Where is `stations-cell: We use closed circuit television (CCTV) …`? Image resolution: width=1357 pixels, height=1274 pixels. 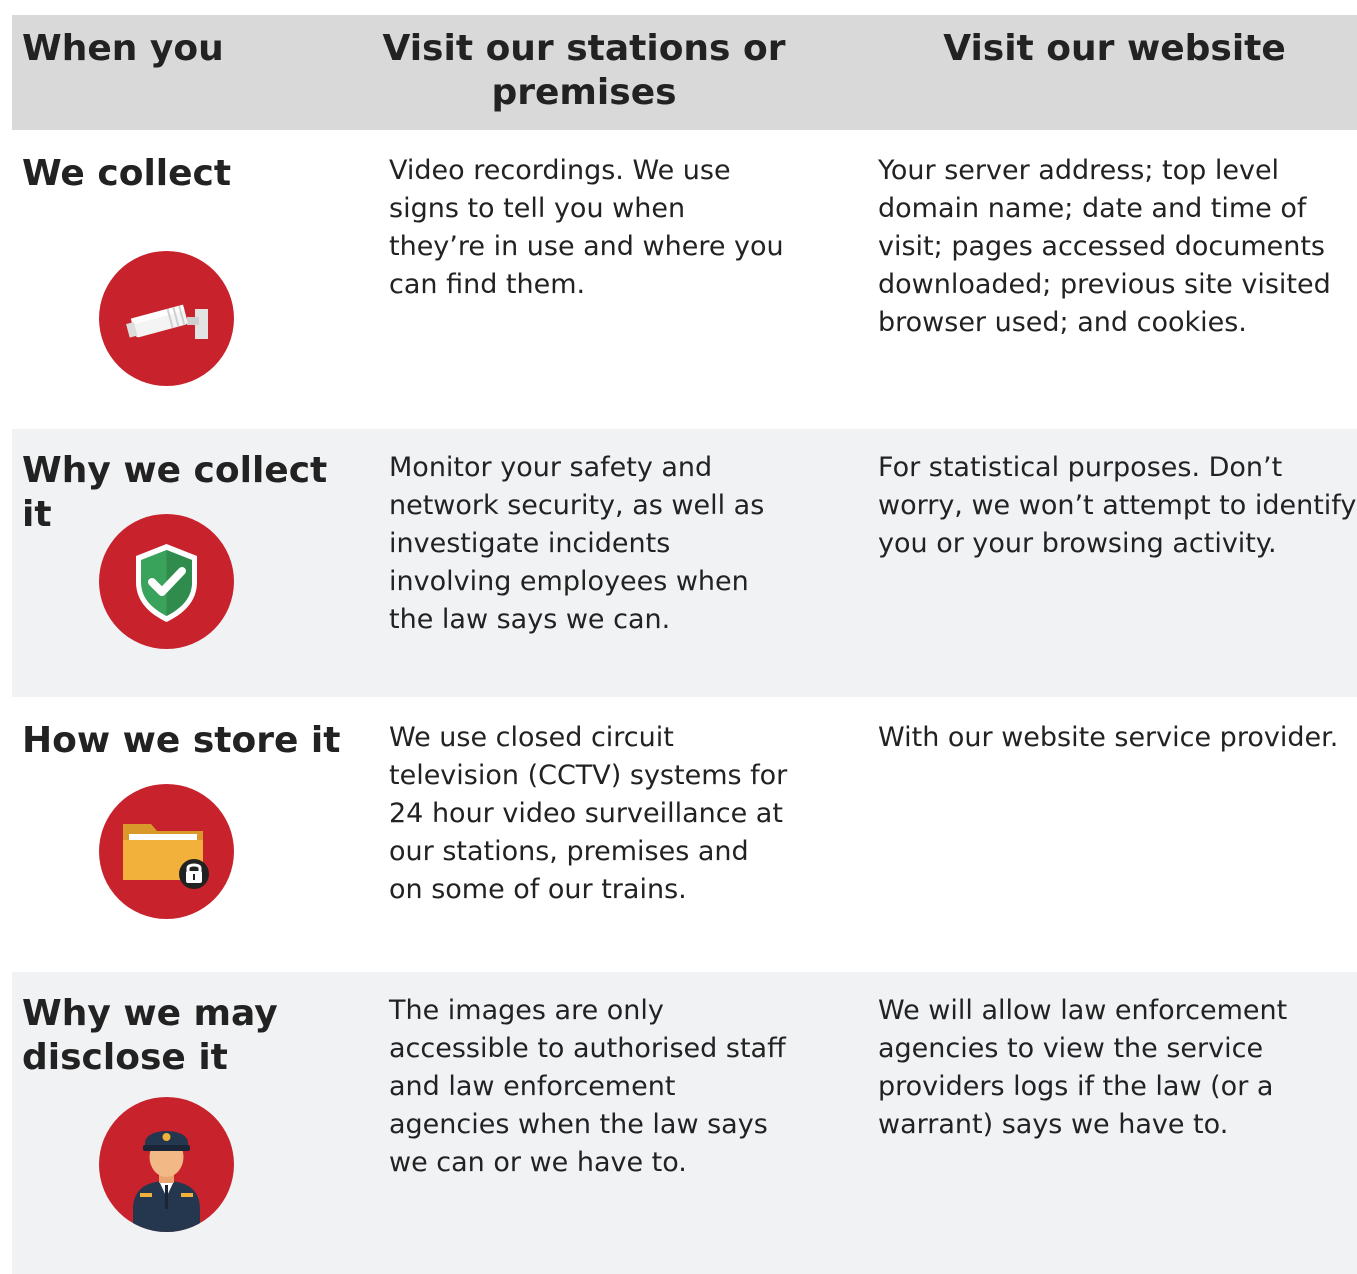
stations-cell: We use closed circuit television (CCTV) … is located at coordinates (588, 813).